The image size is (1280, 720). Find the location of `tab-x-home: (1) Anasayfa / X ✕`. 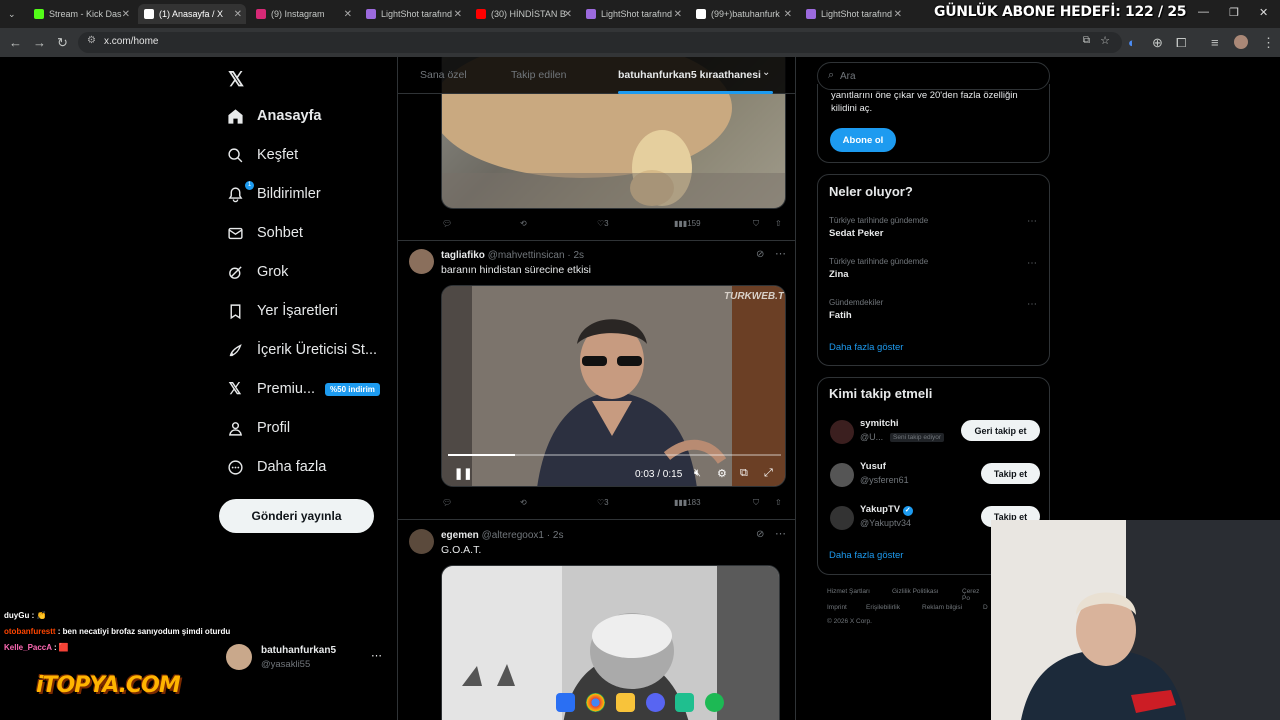

tab-x-home: (1) Anasayfa / X ✕ is located at coordinates (192, 14).